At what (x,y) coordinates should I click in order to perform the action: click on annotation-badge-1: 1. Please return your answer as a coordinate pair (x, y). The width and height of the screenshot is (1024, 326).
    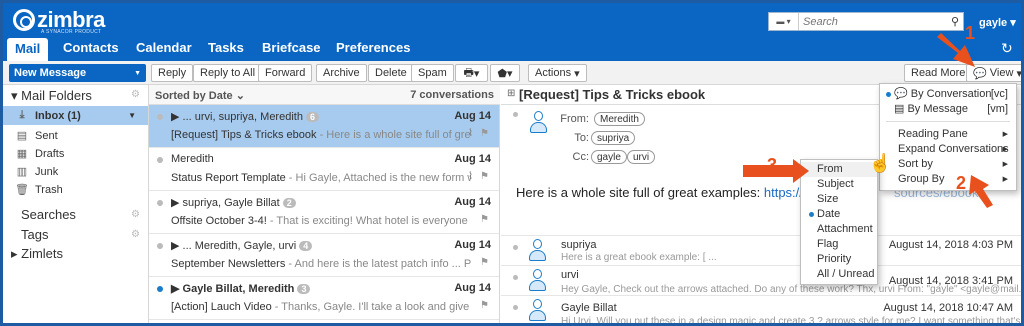
    Looking at the image, I should click on (970, 33).